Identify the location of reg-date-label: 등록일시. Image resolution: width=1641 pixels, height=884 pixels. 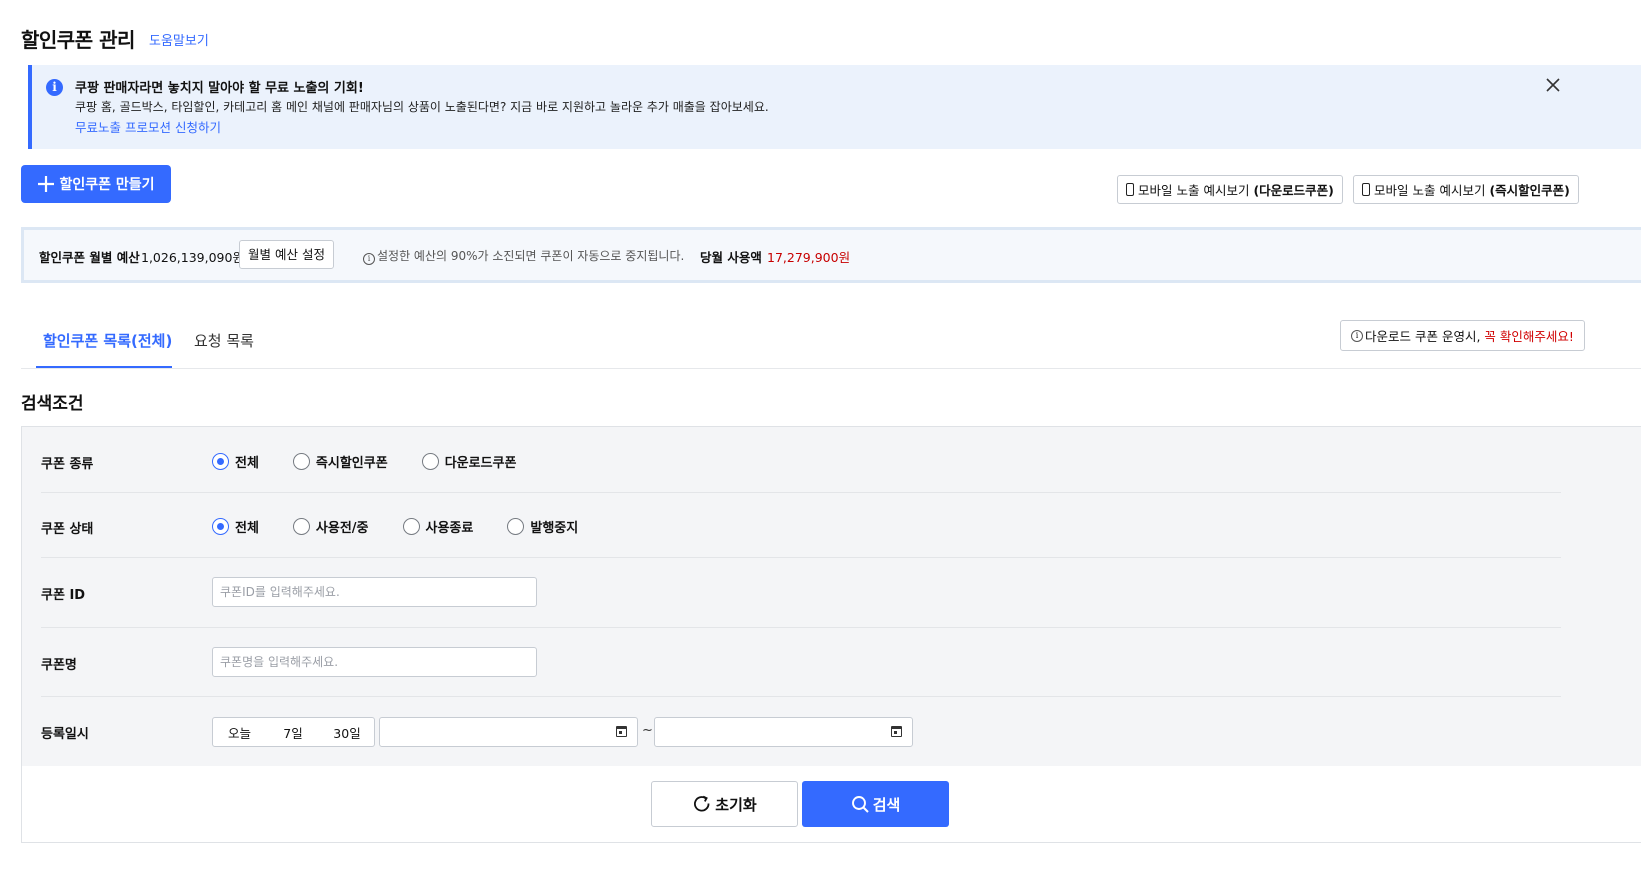
(65, 734).